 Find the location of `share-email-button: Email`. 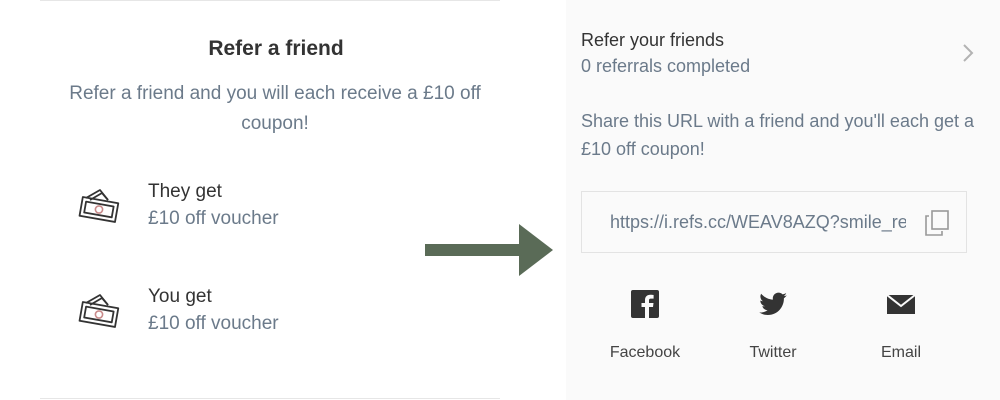

share-email-button: Email is located at coordinates (901, 328).